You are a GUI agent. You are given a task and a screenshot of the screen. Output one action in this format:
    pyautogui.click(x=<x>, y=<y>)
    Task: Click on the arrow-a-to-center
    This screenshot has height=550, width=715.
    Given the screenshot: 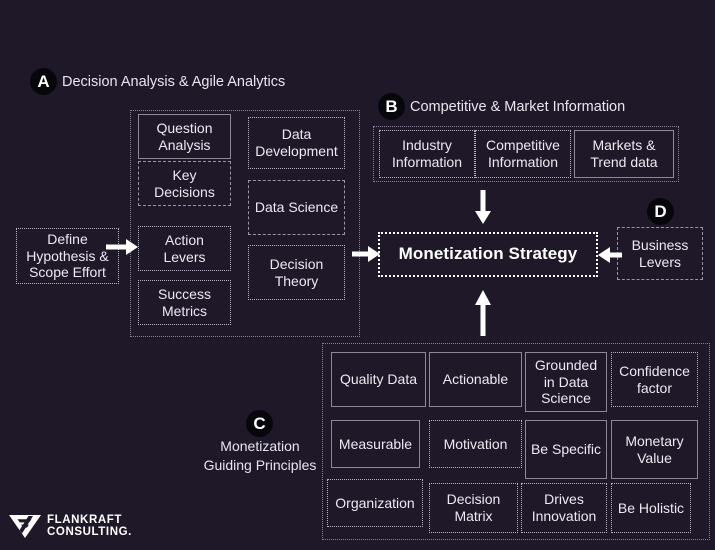 What is the action you would take?
    pyautogui.click(x=366, y=254)
    